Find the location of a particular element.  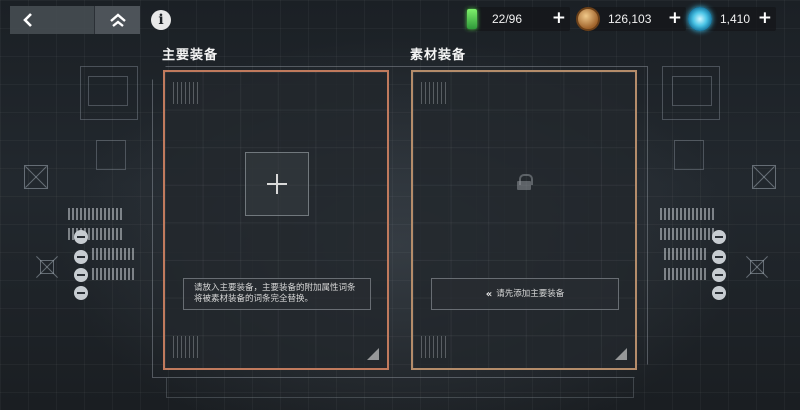

back-button is located at coordinates (52, 20).